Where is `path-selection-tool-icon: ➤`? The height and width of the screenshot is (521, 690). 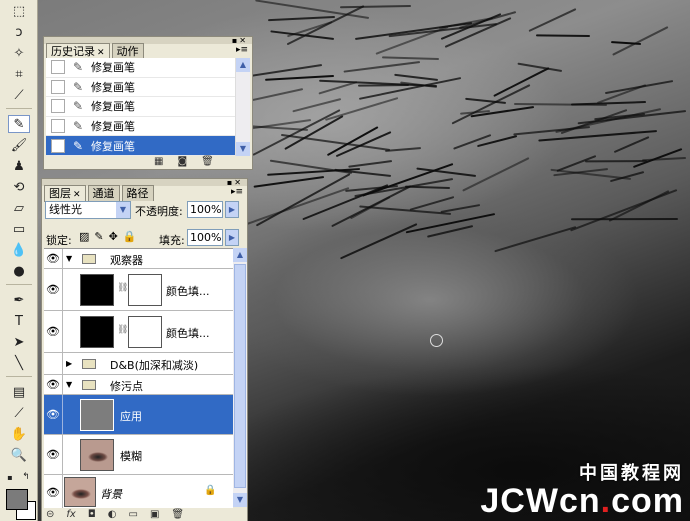 path-selection-tool-icon: ➤ is located at coordinates (19, 342).